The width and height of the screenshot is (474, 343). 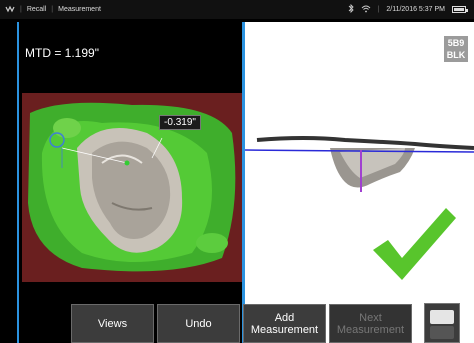 I want to click on gauge-logo-icon, so click(x=10, y=10).